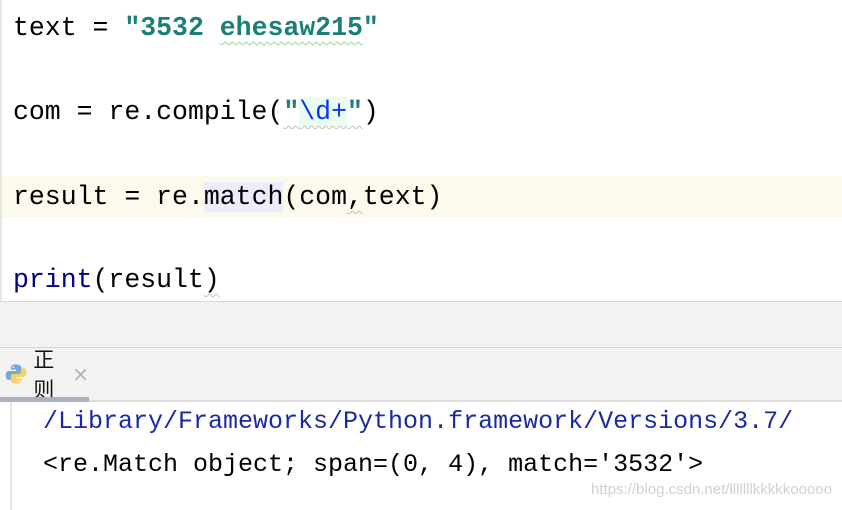  I want to click on console-gutter, so click(11, 456).